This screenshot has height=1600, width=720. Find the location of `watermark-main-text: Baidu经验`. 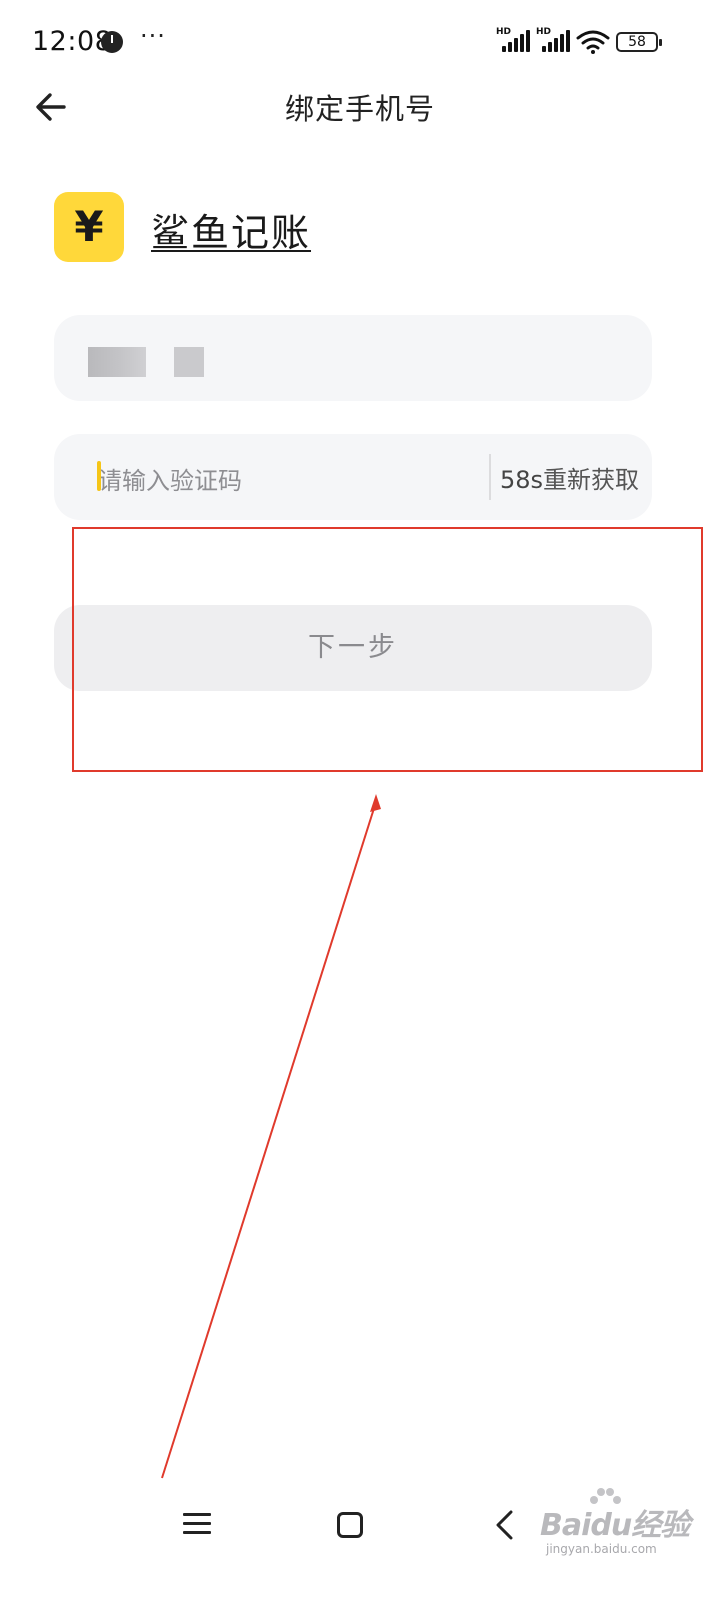

watermark-main-text: Baidu经验 is located at coordinates (615, 1525).